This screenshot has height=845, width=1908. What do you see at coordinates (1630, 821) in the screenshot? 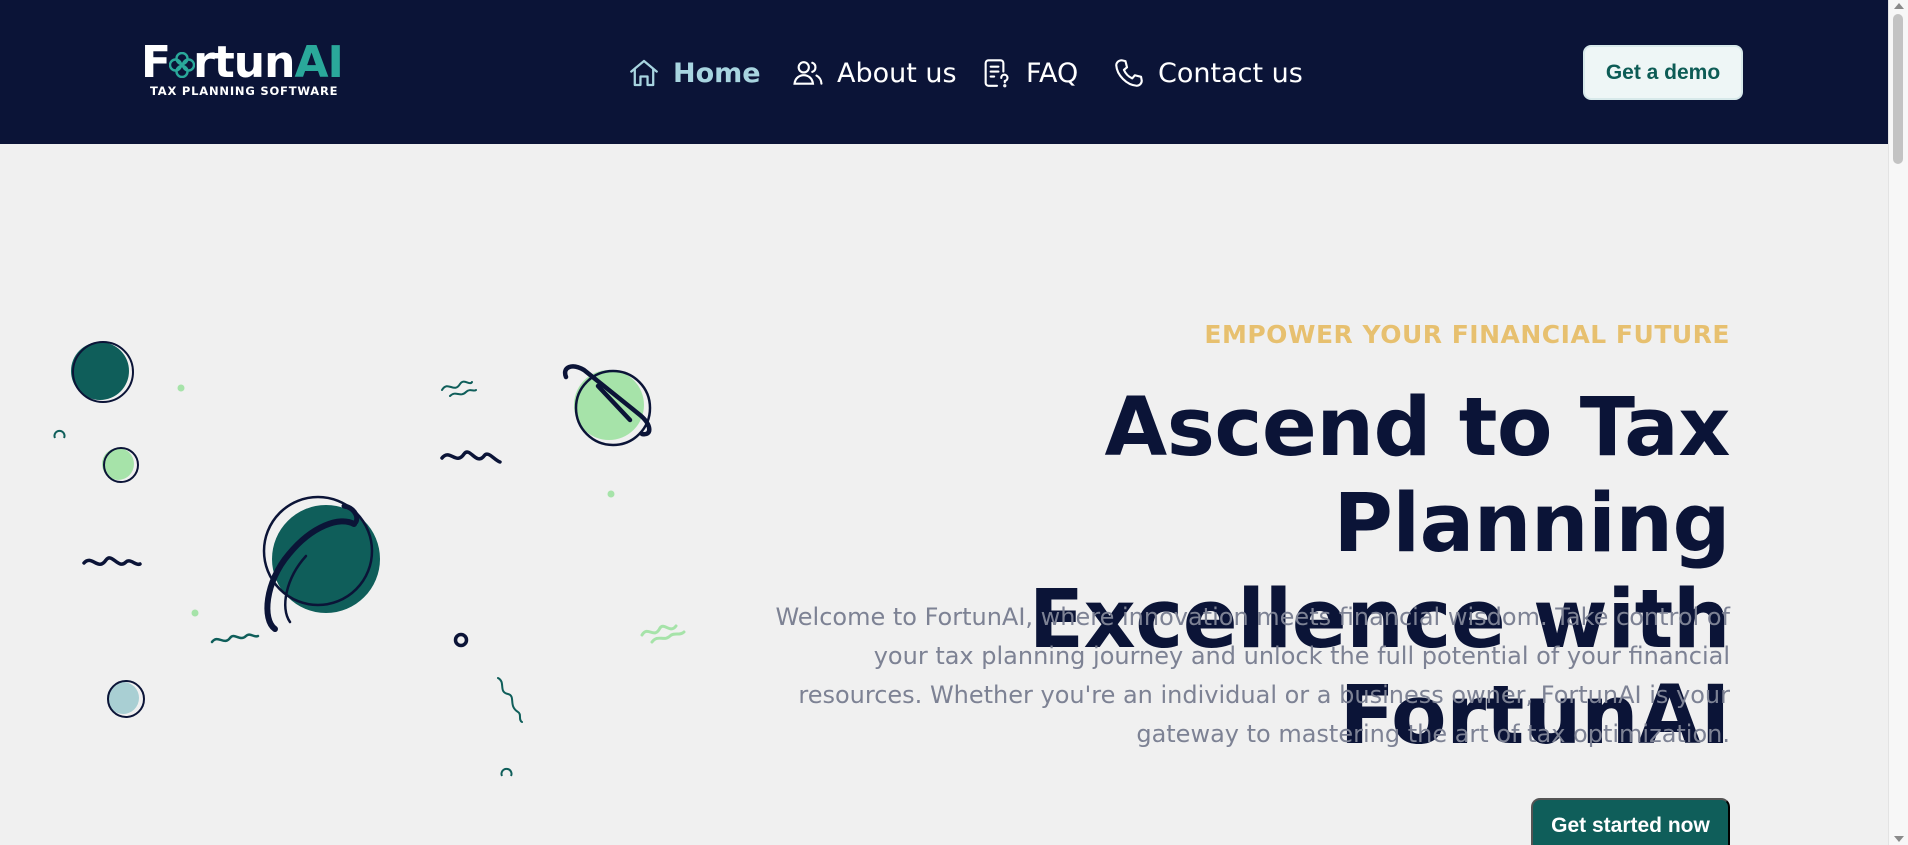
I see `get-started-now-button: Get started now` at bounding box center [1630, 821].